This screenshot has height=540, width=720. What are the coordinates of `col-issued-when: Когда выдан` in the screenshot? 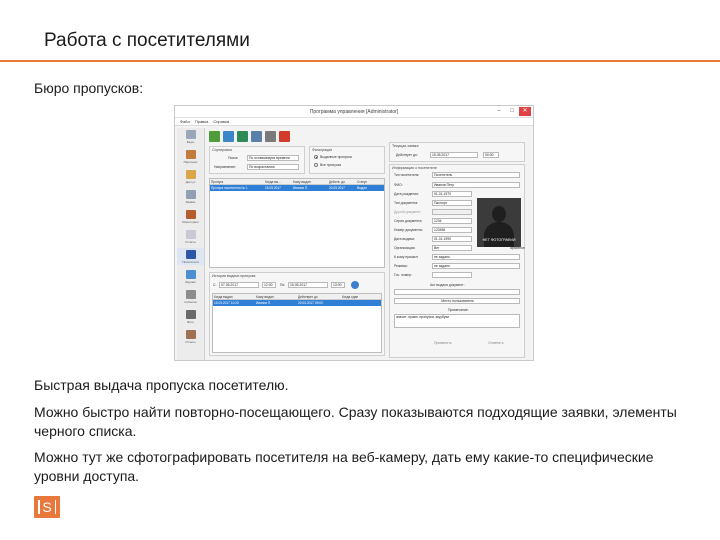 It's located at (234, 296).